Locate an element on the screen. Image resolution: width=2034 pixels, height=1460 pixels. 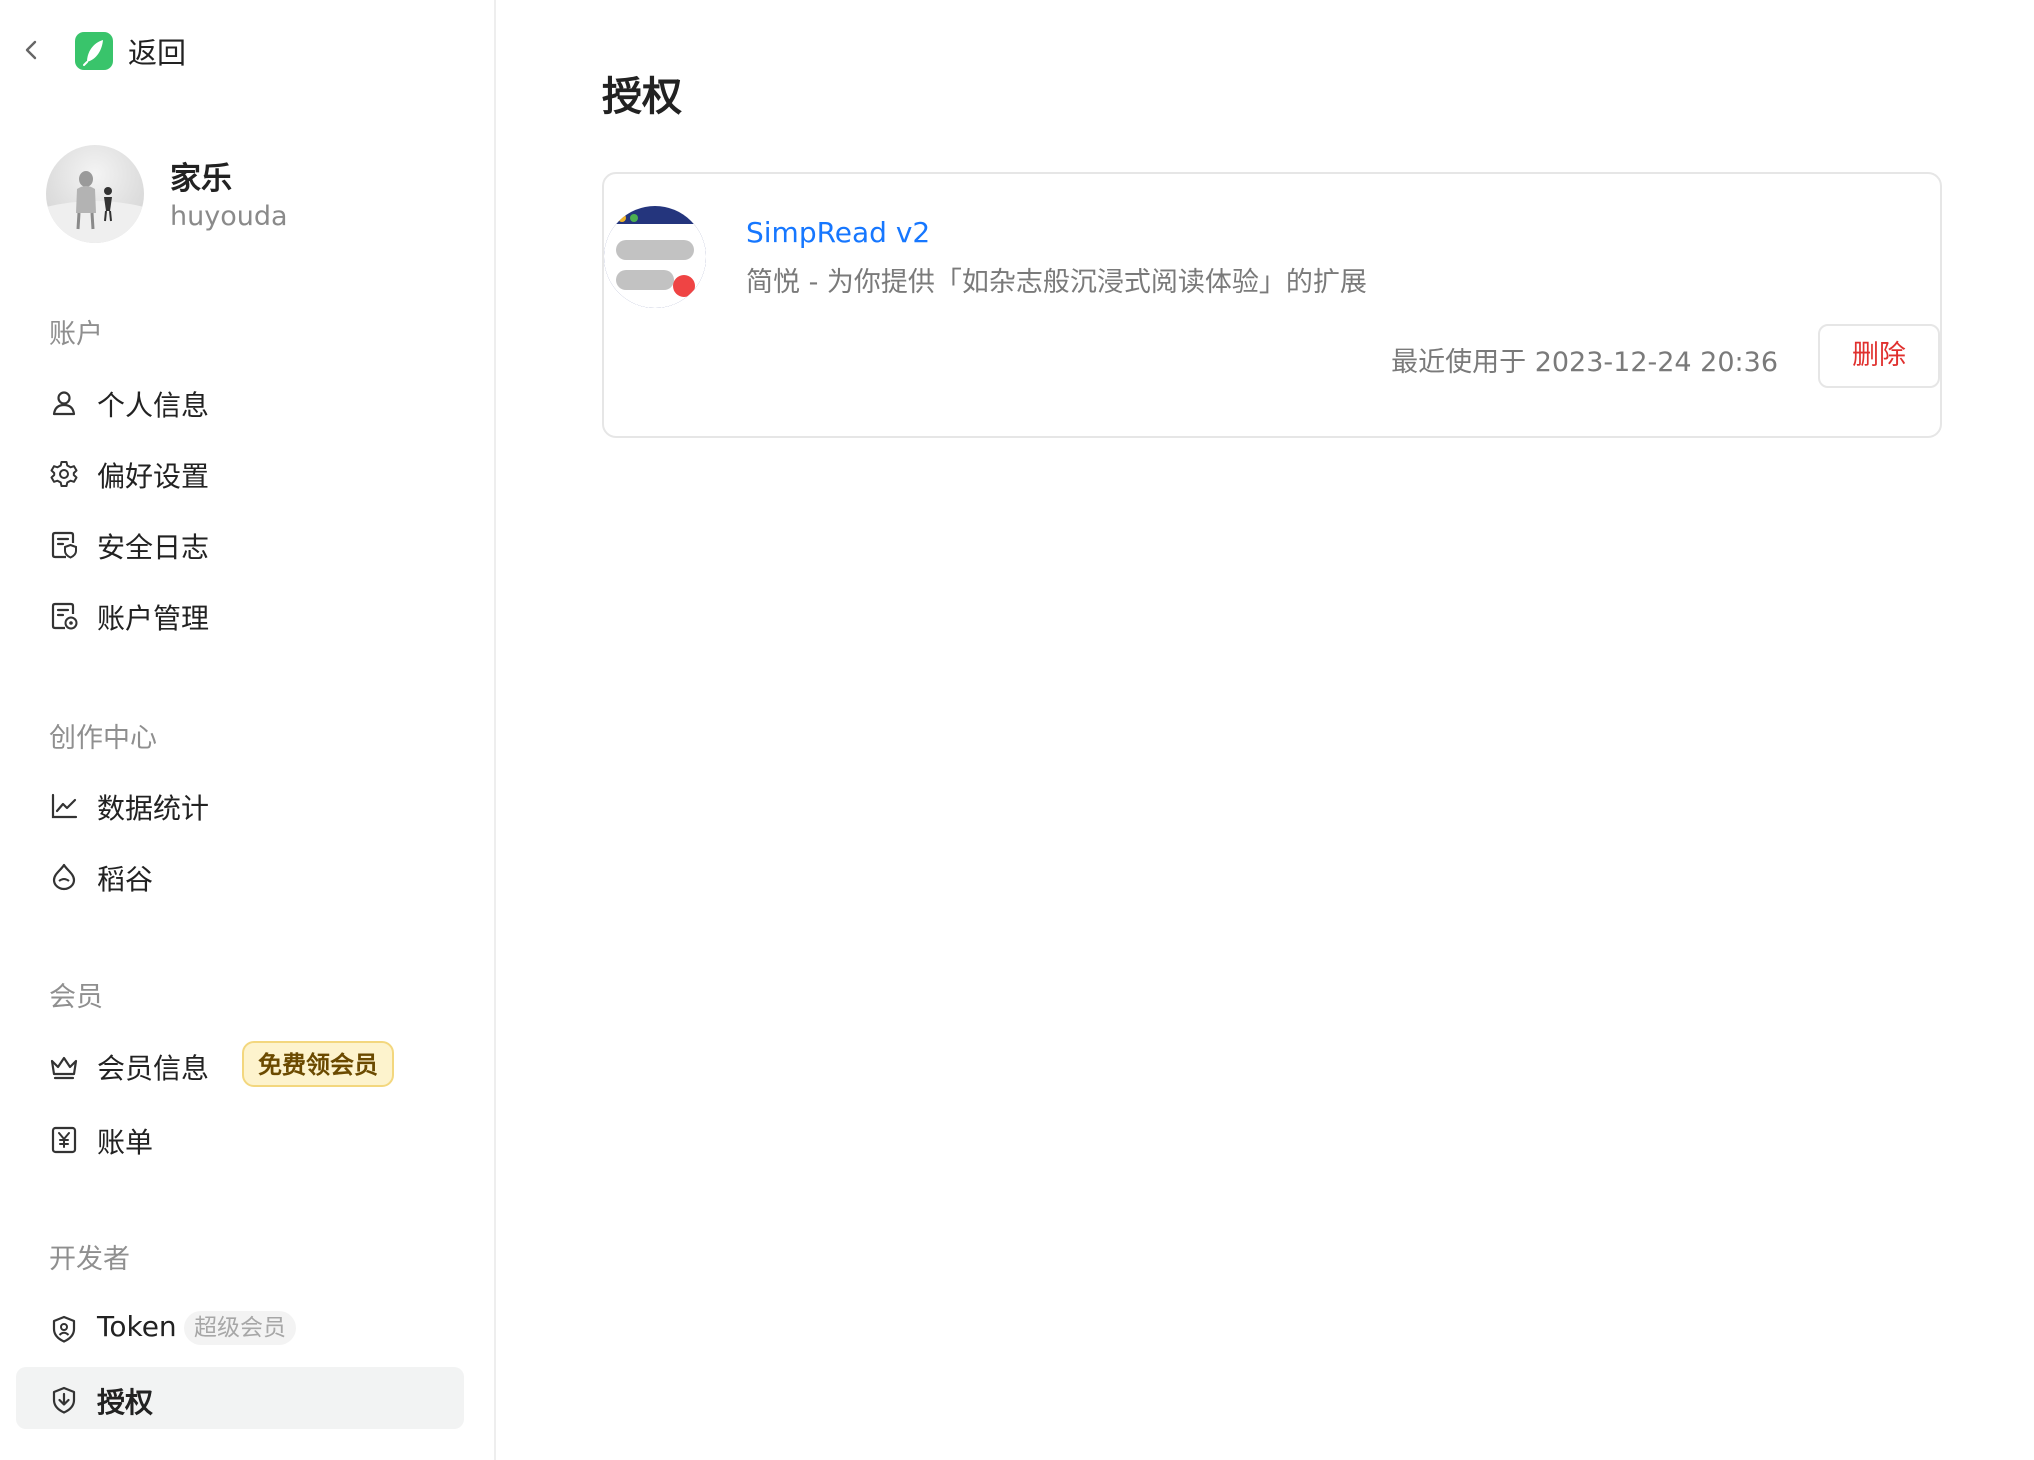
sidebar-item-preferences: 偏好设置 is located at coordinates (240, 472).